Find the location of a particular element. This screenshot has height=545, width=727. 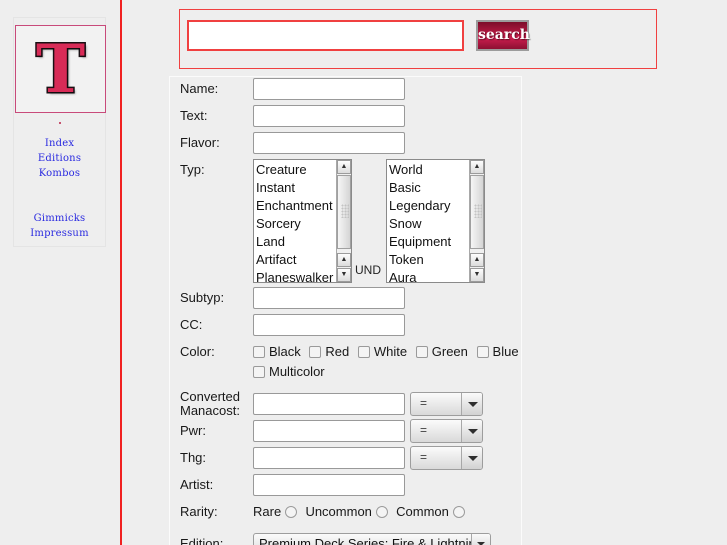

sidebar-nav-gap is located at coordinates (59, 196).